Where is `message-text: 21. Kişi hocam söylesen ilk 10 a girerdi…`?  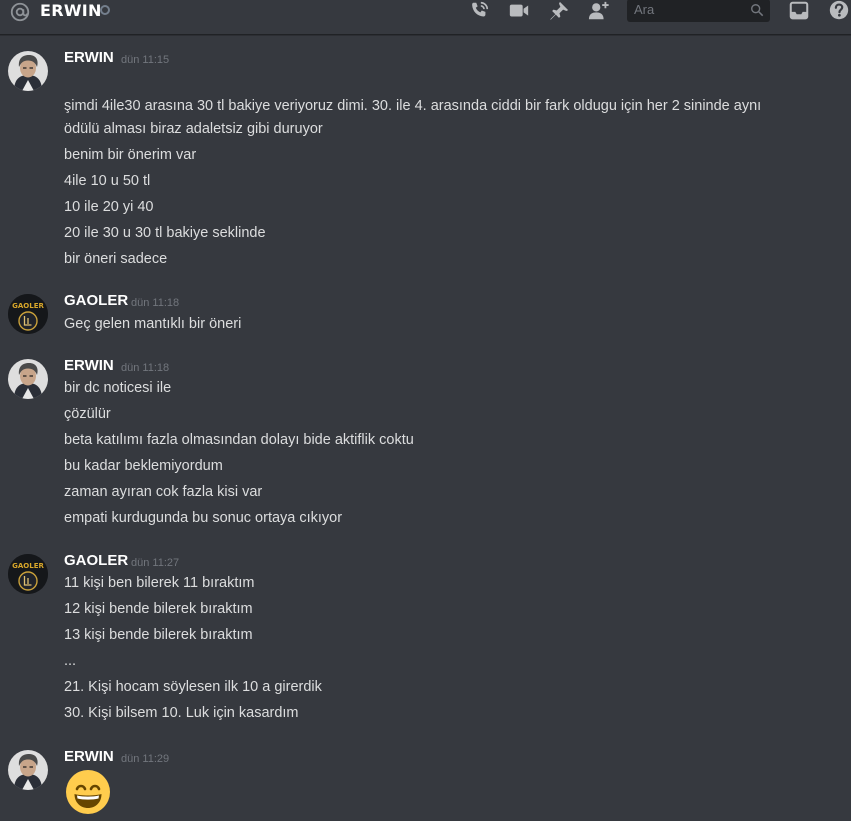
message-text: 21. Kişi hocam söylesen ilk 10 a girerdi… is located at coordinates (193, 687).